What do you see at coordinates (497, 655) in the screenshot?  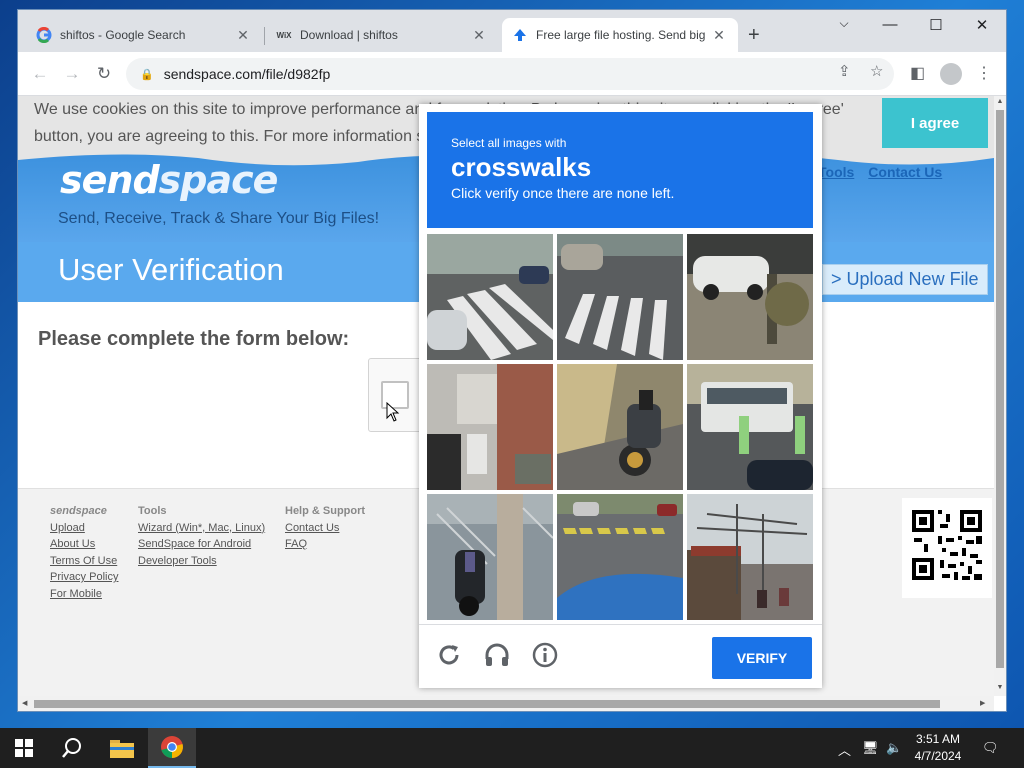 I see `audio-headphones-icon` at bounding box center [497, 655].